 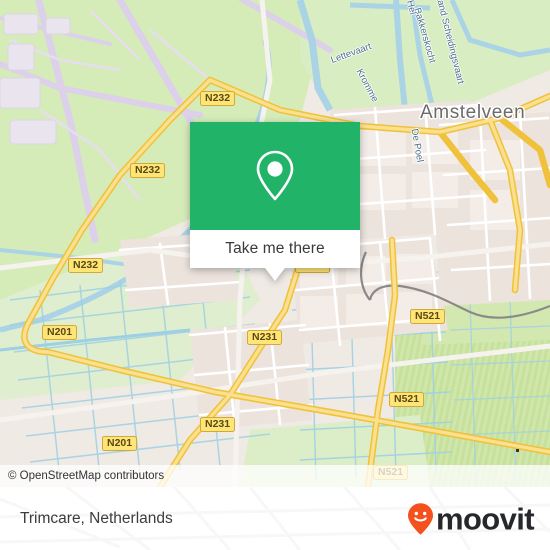 I want to click on page-title: Trimcare, Netherlands, so click(x=96, y=518).